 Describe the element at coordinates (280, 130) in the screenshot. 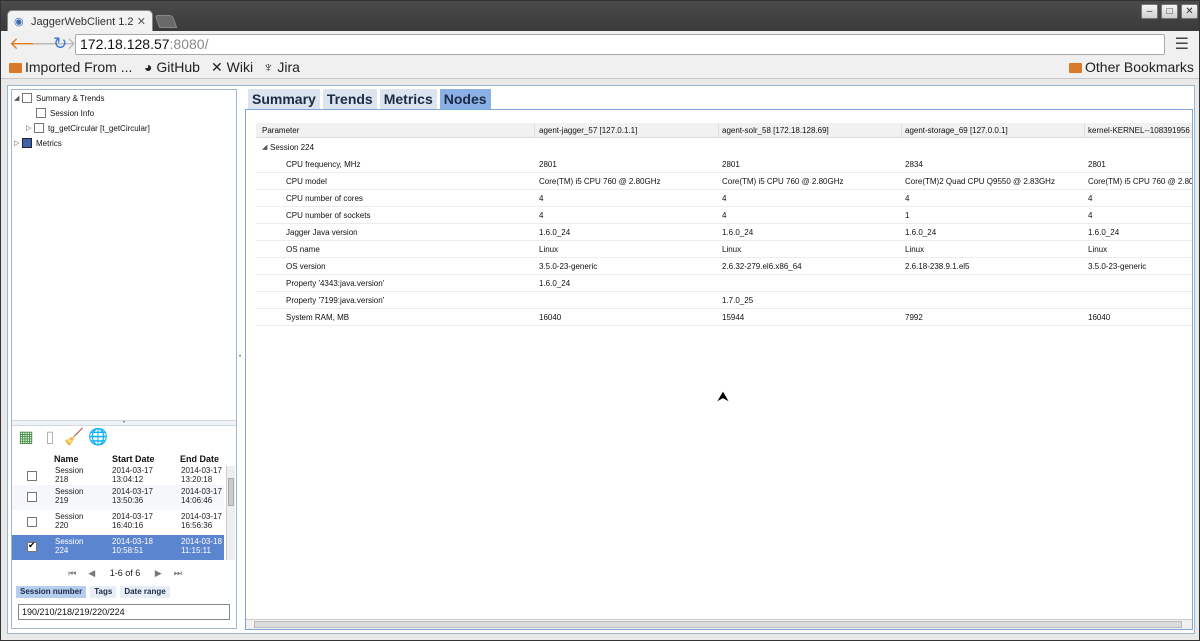

I see `col-parameter: Parameter` at that location.